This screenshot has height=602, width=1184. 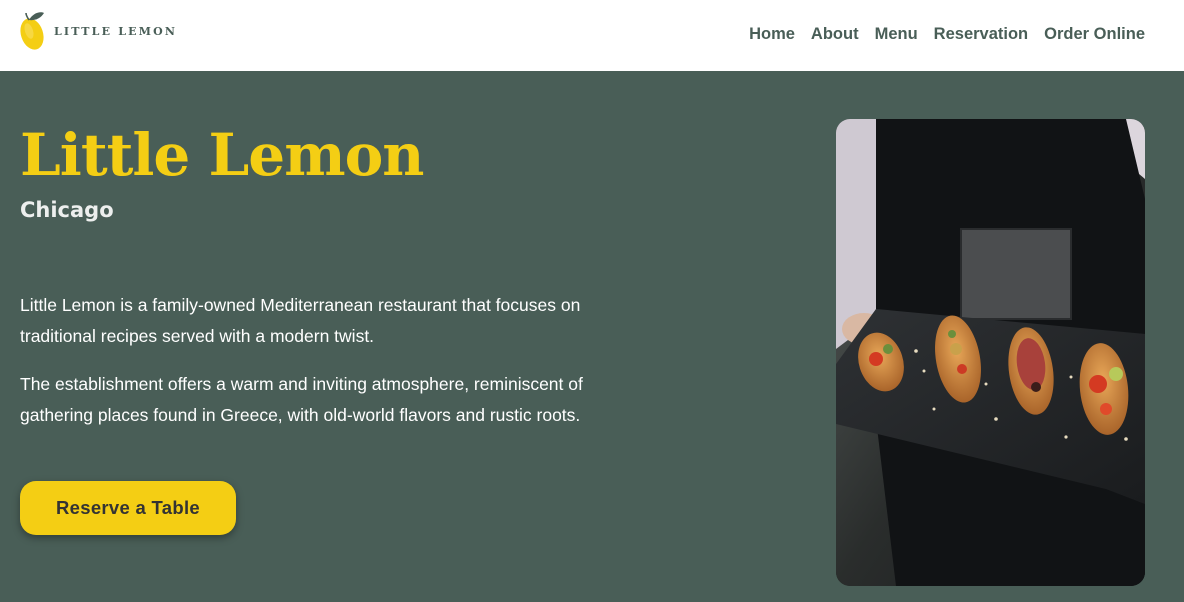 I want to click on nav-menu: Menu, so click(x=896, y=34).